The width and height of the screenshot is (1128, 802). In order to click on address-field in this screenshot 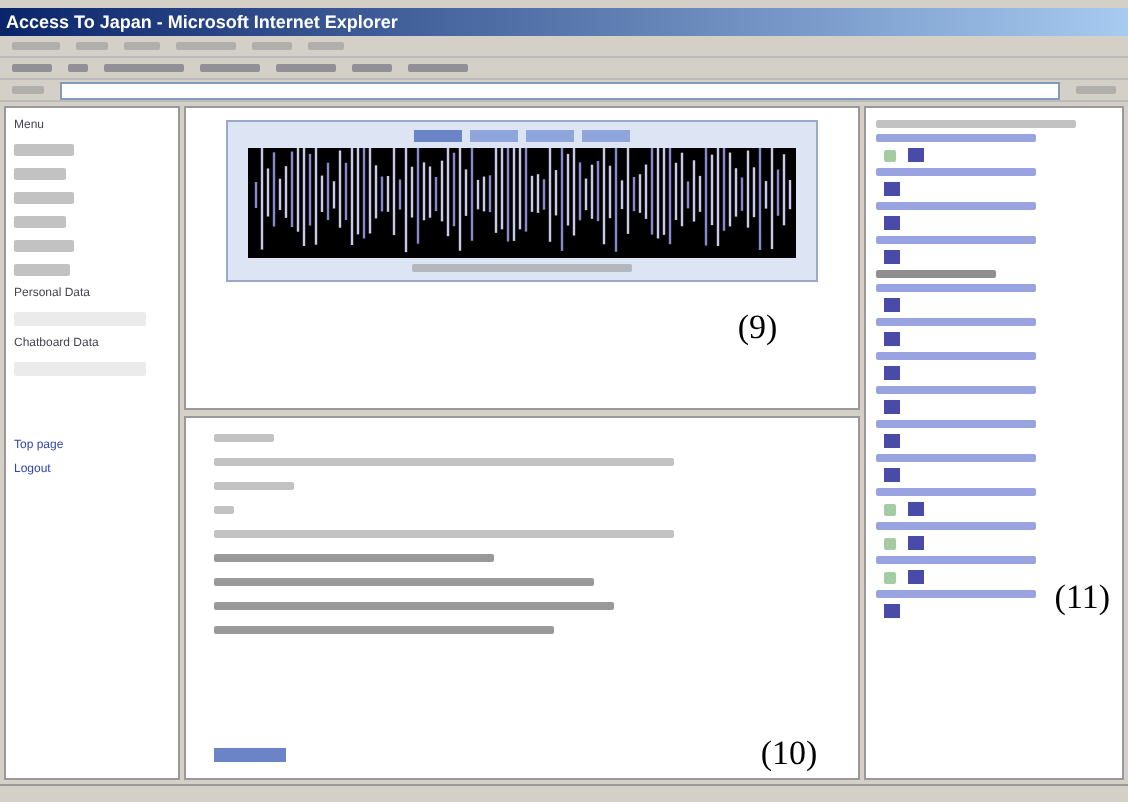, I will do `click(560, 90)`.